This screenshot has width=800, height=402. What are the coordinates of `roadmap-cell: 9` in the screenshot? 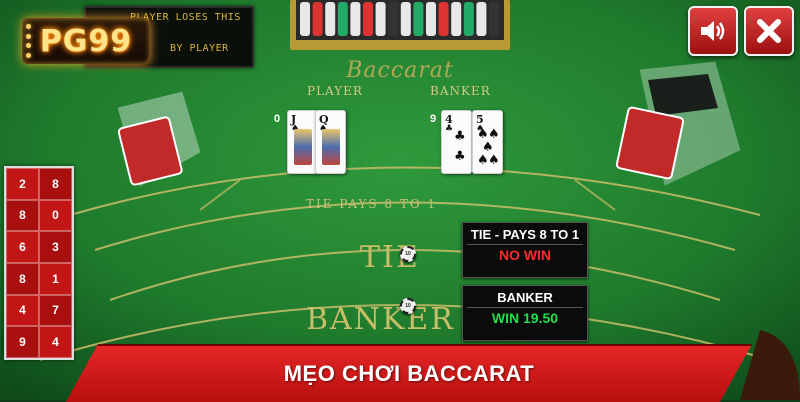 It's located at (22, 342).